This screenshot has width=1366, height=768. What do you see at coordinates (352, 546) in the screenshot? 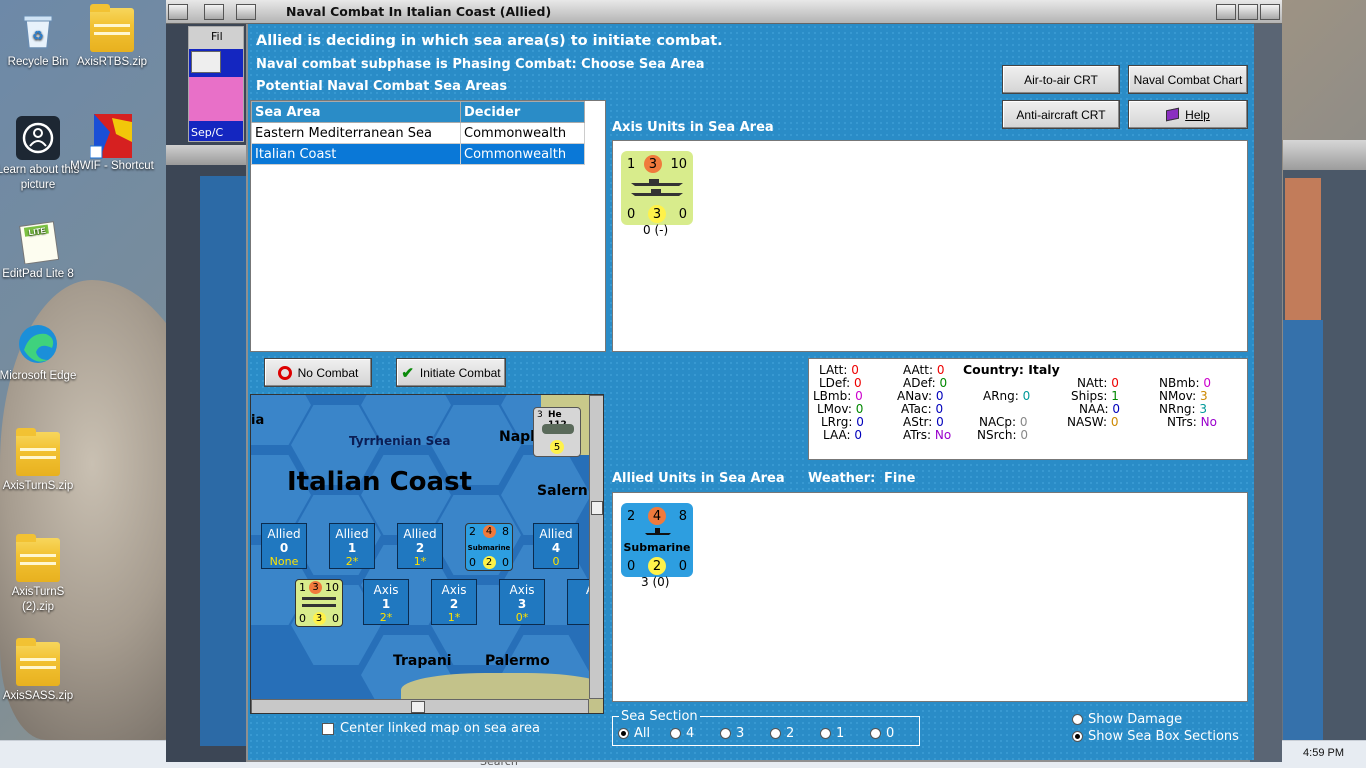
I see `allied-sea-box-1: Allied 1 2*` at bounding box center [352, 546].